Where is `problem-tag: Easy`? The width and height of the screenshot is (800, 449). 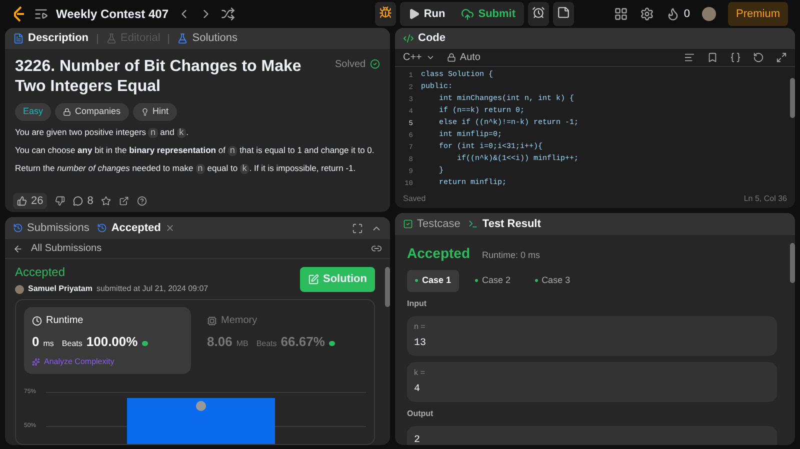 problem-tag: Easy is located at coordinates (33, 111).